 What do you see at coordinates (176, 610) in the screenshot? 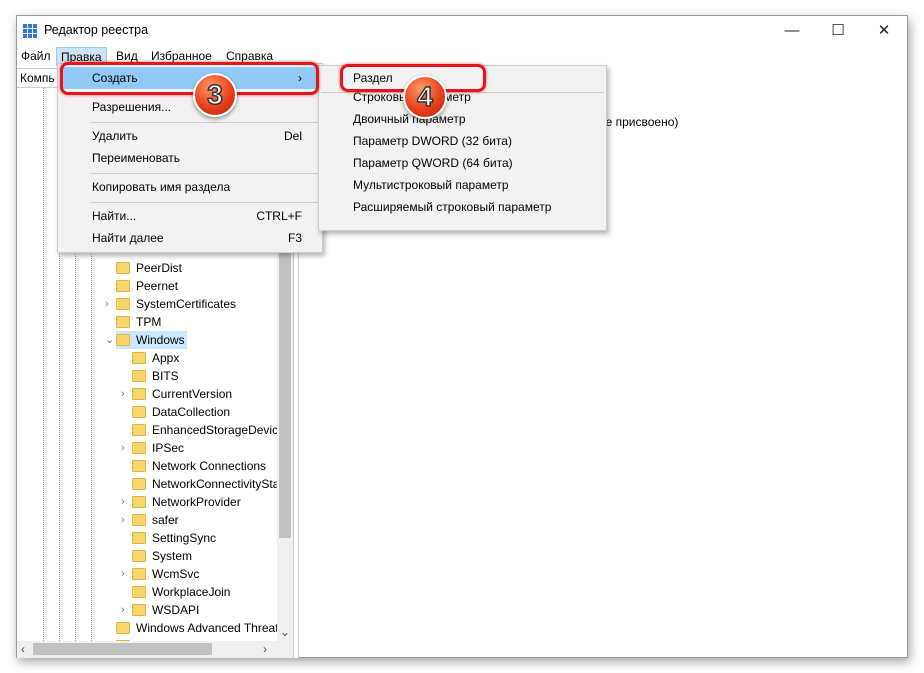
I see `node-label: WSDAPI` at bounding box center [176, 610].